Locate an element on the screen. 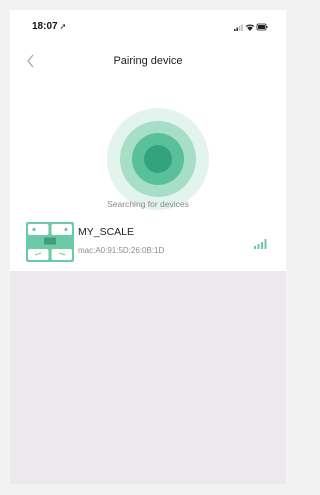 The height and width of the screenshot is (495, 320). status-icons is located at coordinates (251, 27).